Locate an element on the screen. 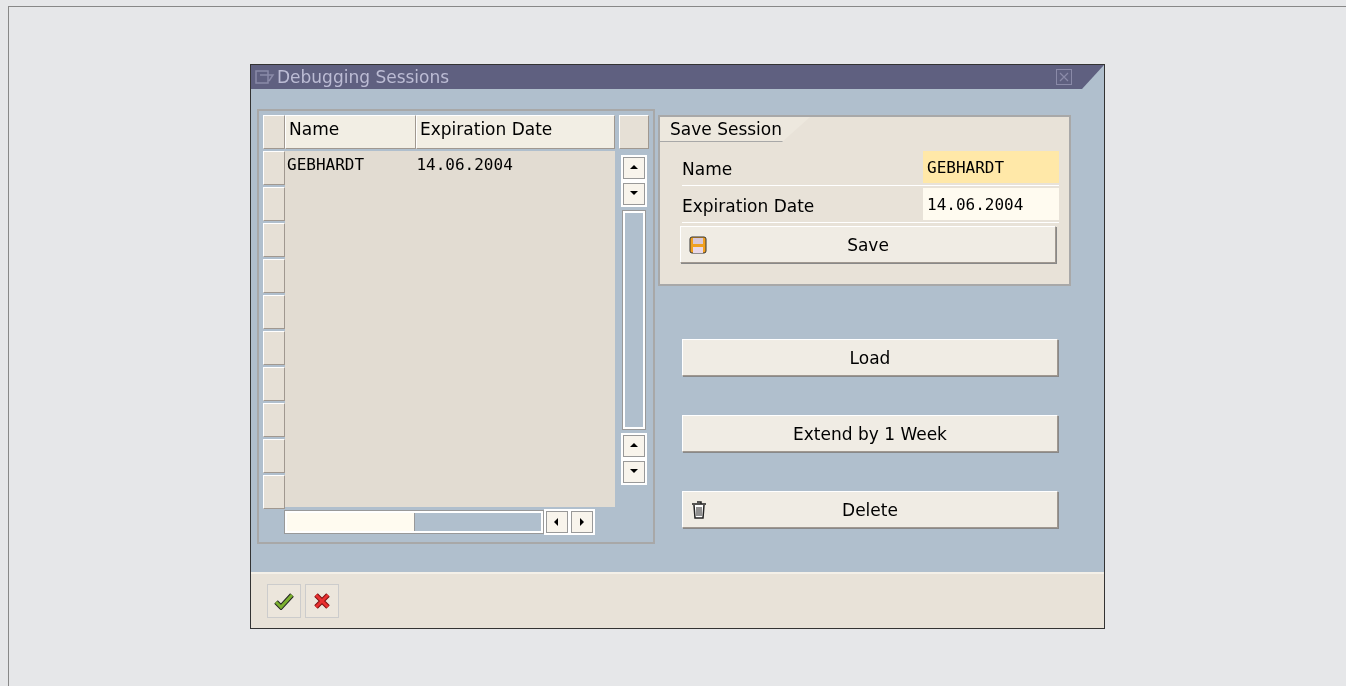 Image resolution: width=1346 pixels, height=686 pixels. column-header: Name is located at coordinates (350, 132).